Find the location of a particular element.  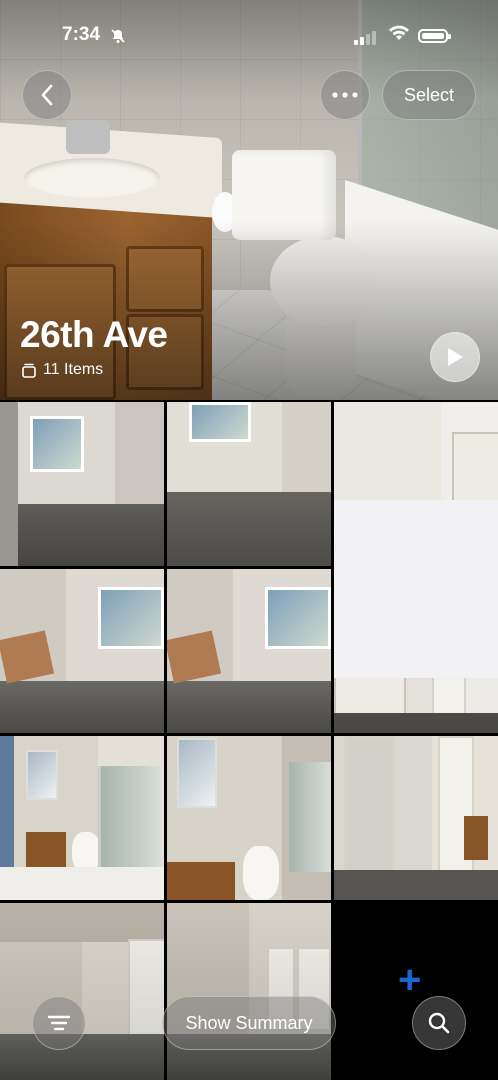

back-button is located at coordinates (47, 95).